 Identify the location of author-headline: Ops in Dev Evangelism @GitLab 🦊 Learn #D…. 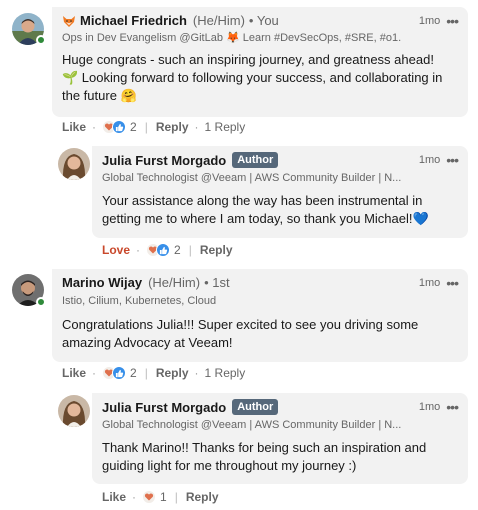
(232, 38).